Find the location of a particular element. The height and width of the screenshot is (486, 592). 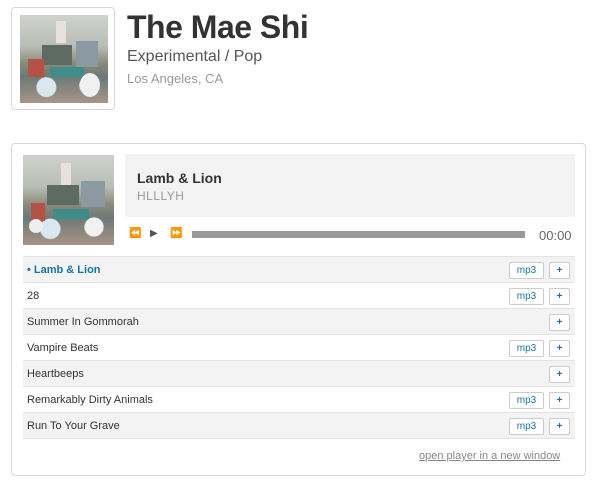

track-title: • Lamb & Lion is located at coordinates (64, 270).